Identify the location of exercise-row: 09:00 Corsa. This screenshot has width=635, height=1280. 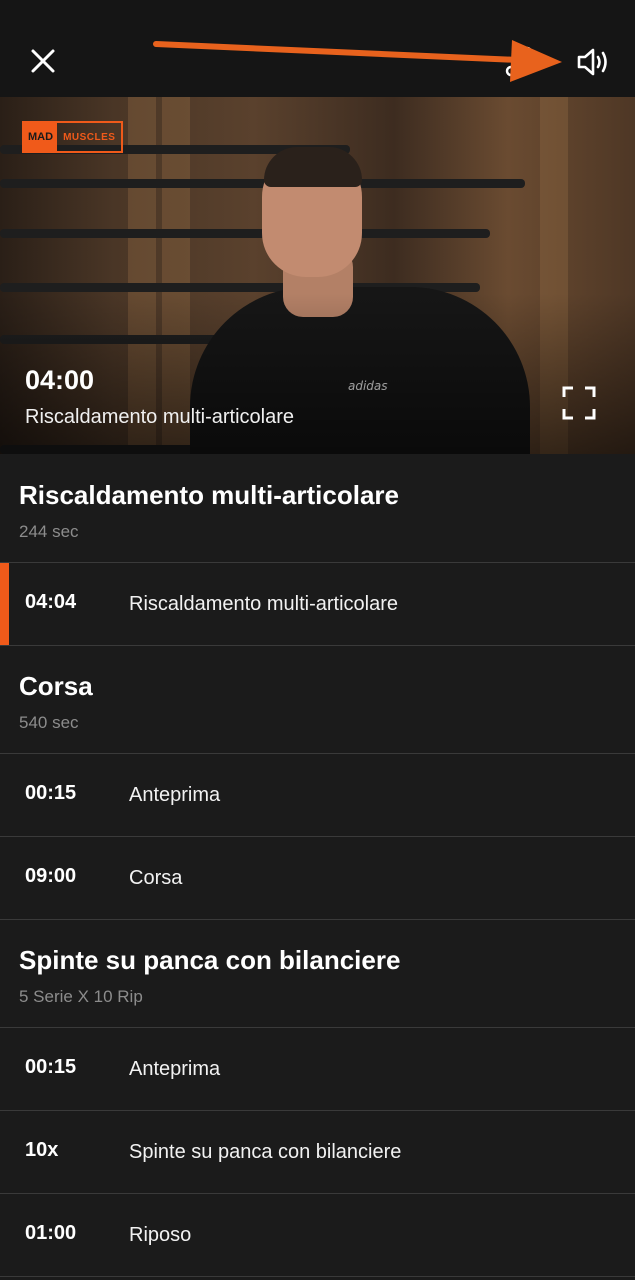
(317, 878).